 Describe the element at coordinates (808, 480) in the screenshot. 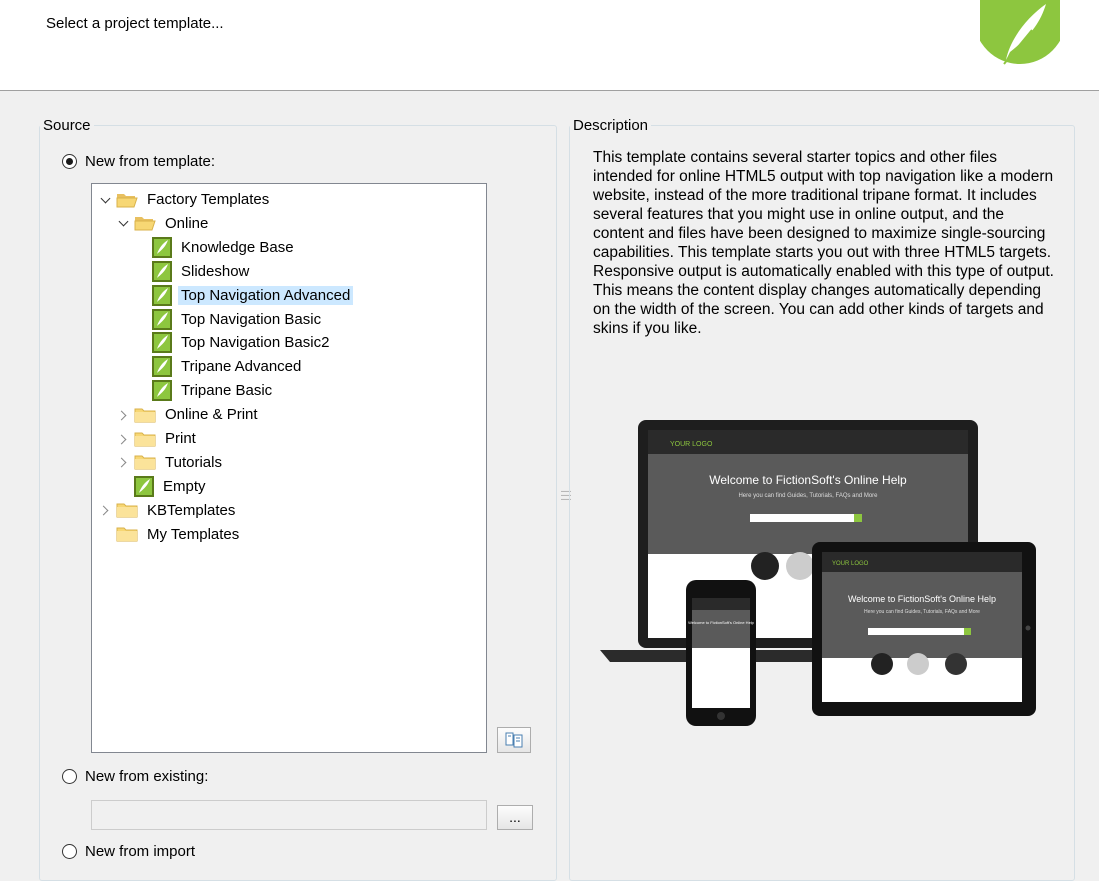

I see `laptop-heading: Welcome to FictionSoft's Online Help` at that location.